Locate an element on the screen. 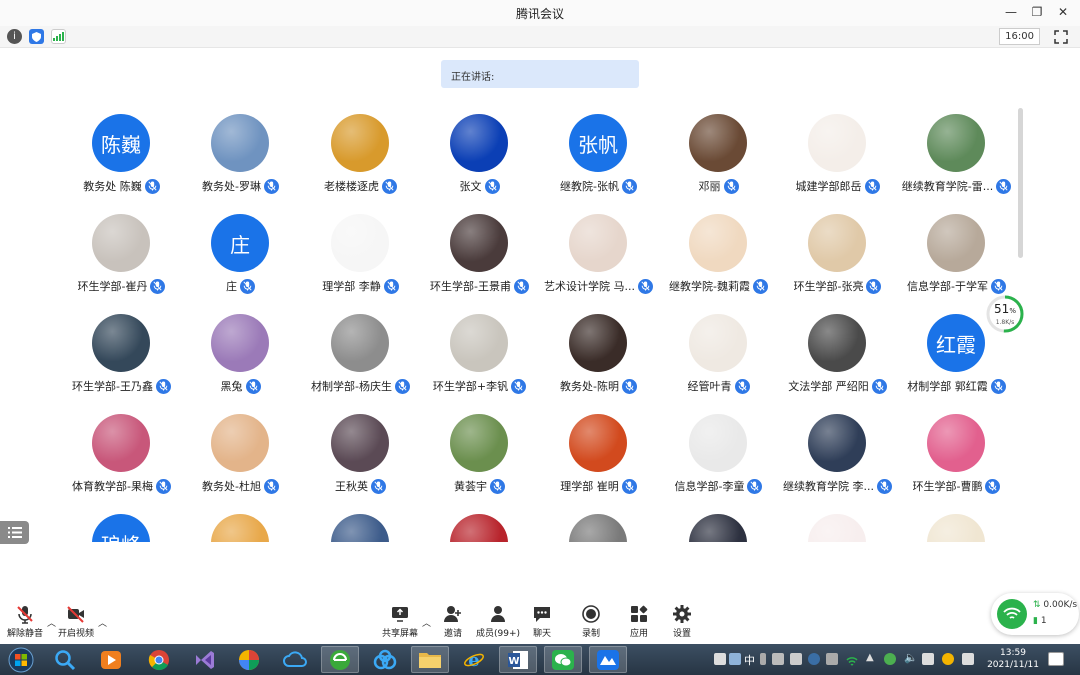 The width and height of the screenshot is (1080, 675). invite-button: 邀请 is located at coordinates (453, 621).